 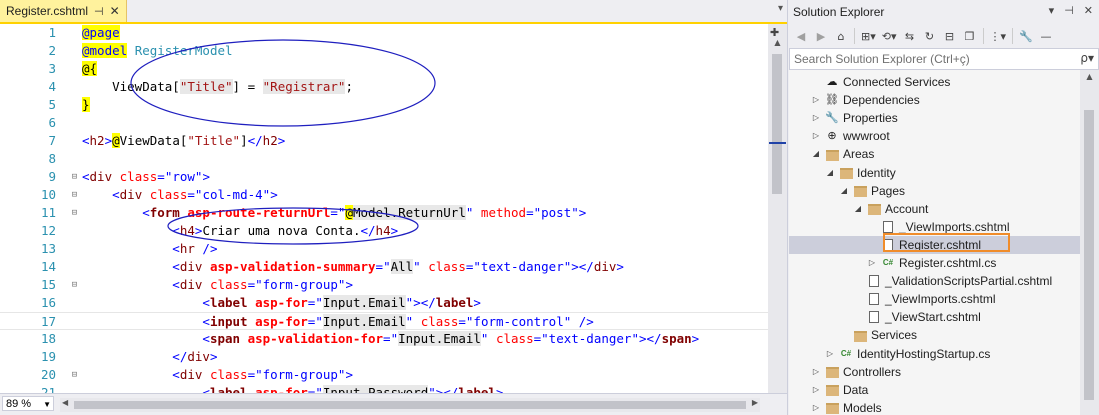 I want to click on auto-hide-icon: —, so click(x=1046, y=36).